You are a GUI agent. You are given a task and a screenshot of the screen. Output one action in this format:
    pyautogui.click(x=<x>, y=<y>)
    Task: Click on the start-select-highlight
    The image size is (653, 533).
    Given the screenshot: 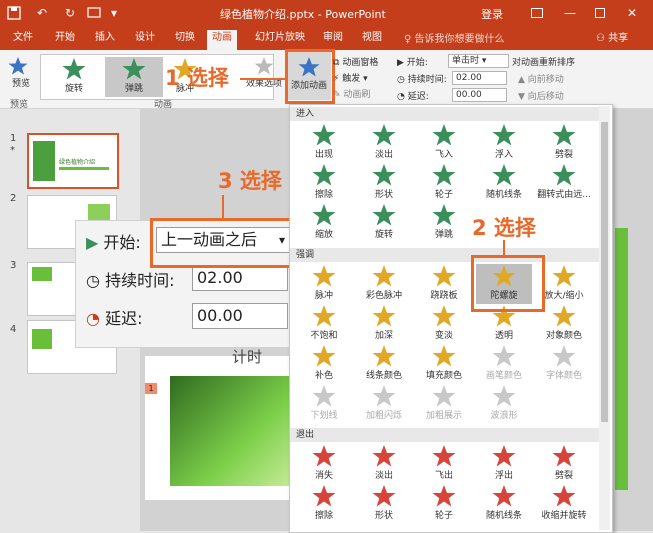 What is the action you would take?
    pyautogui.click(x=225, y=243)
    